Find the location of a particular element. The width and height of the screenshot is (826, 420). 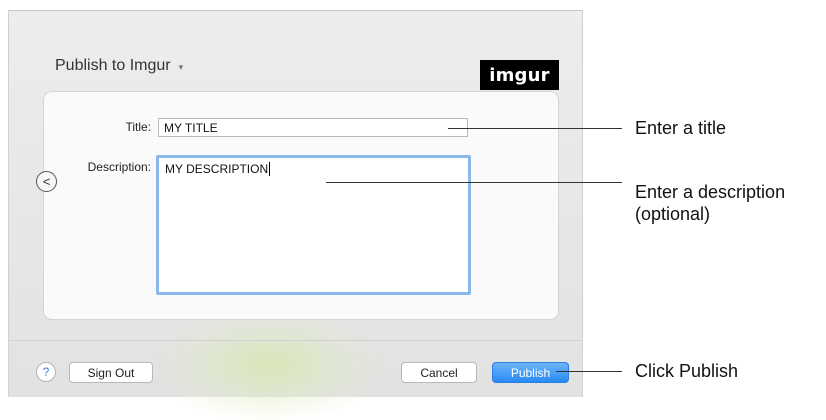

help-icon: ? is located at coordinates (46, 372).